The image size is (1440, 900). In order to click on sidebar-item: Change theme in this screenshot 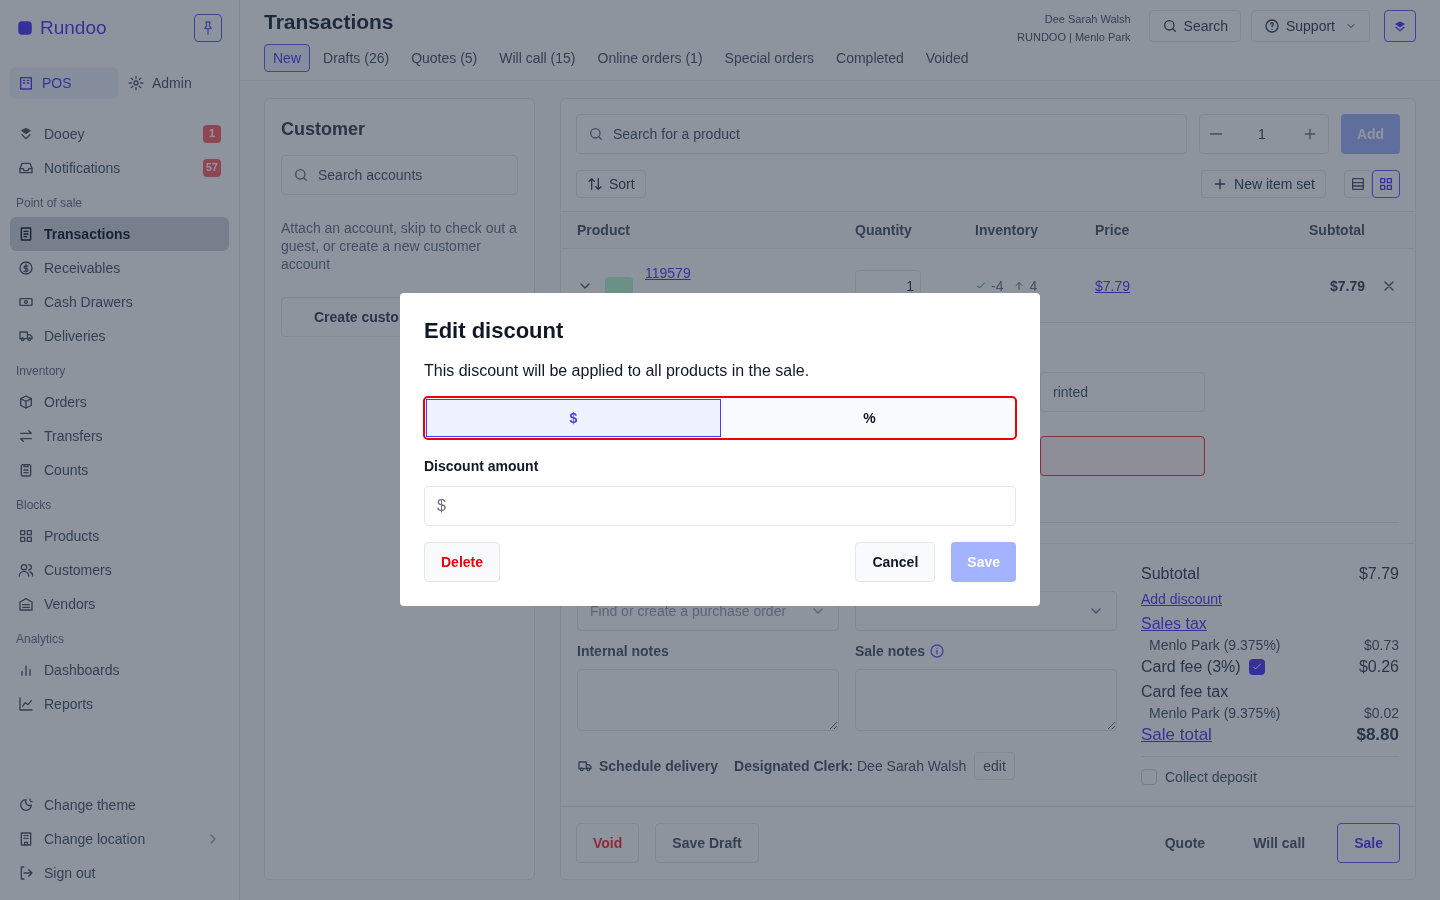, I will do `click(119, 805)`.